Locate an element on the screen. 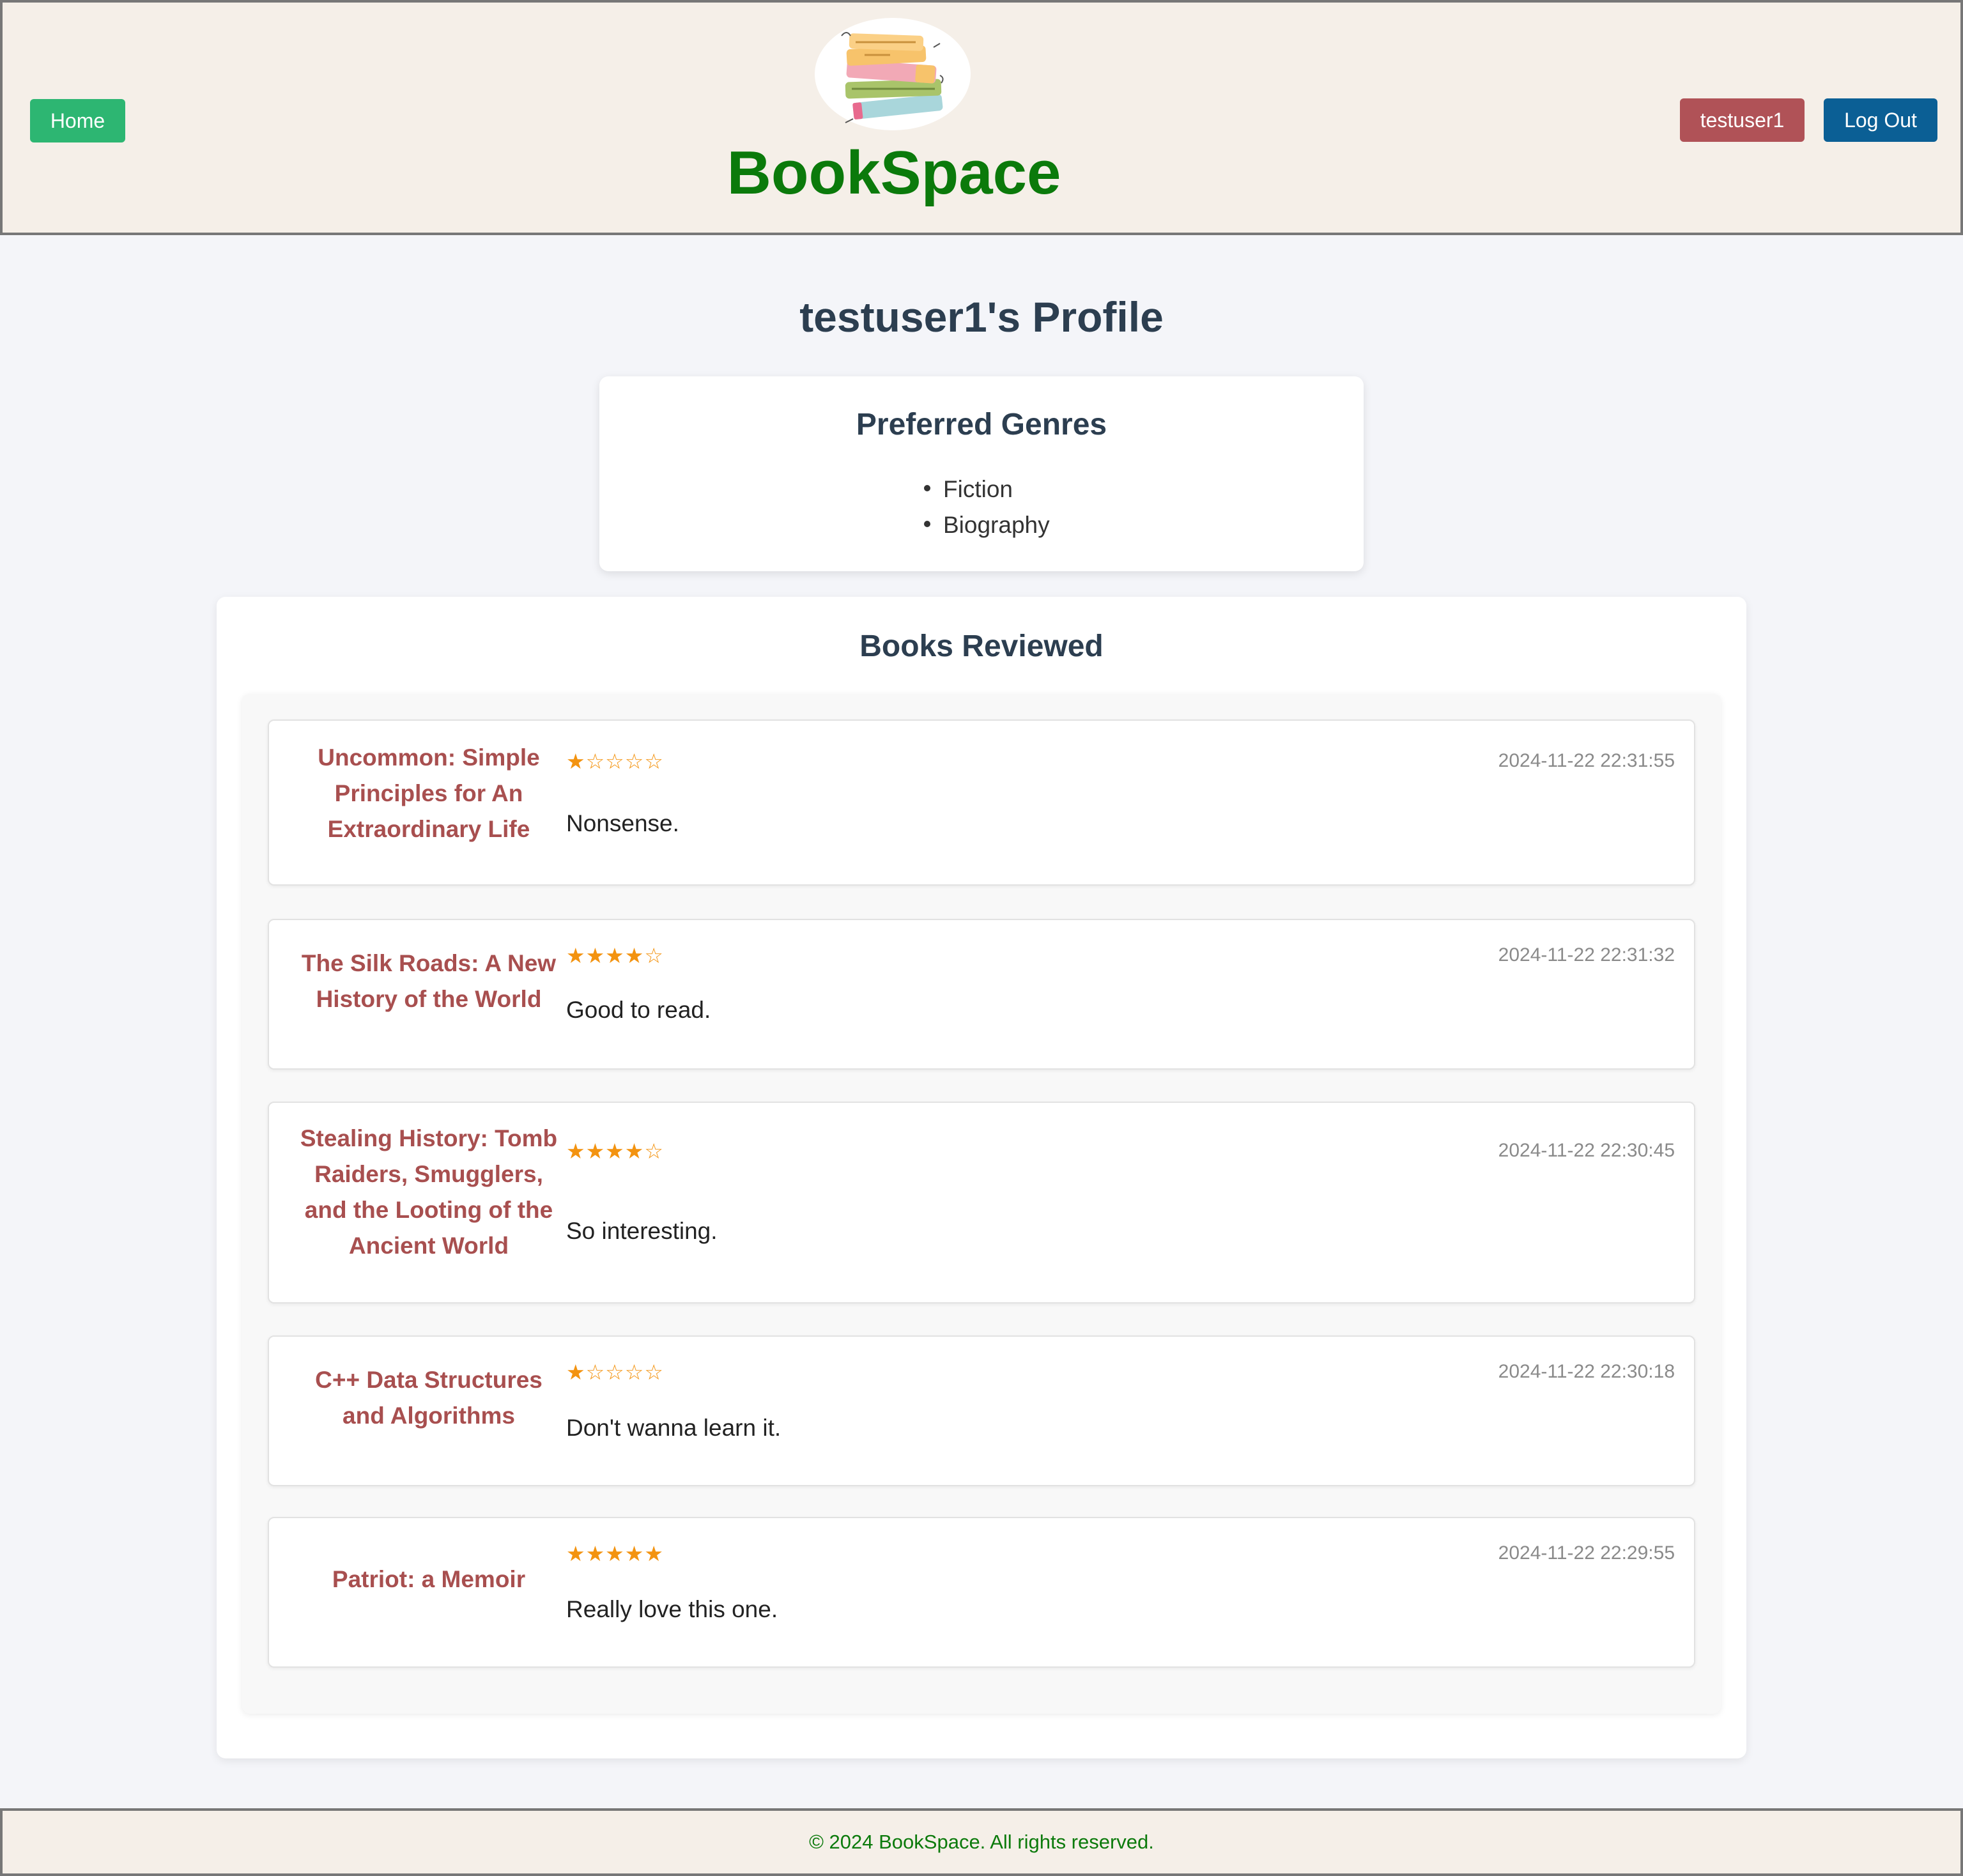 The width and height of the screenshot is (1963, 1876). book-title-line: The Silk Roads: A New is located at coordinates (429, 963).